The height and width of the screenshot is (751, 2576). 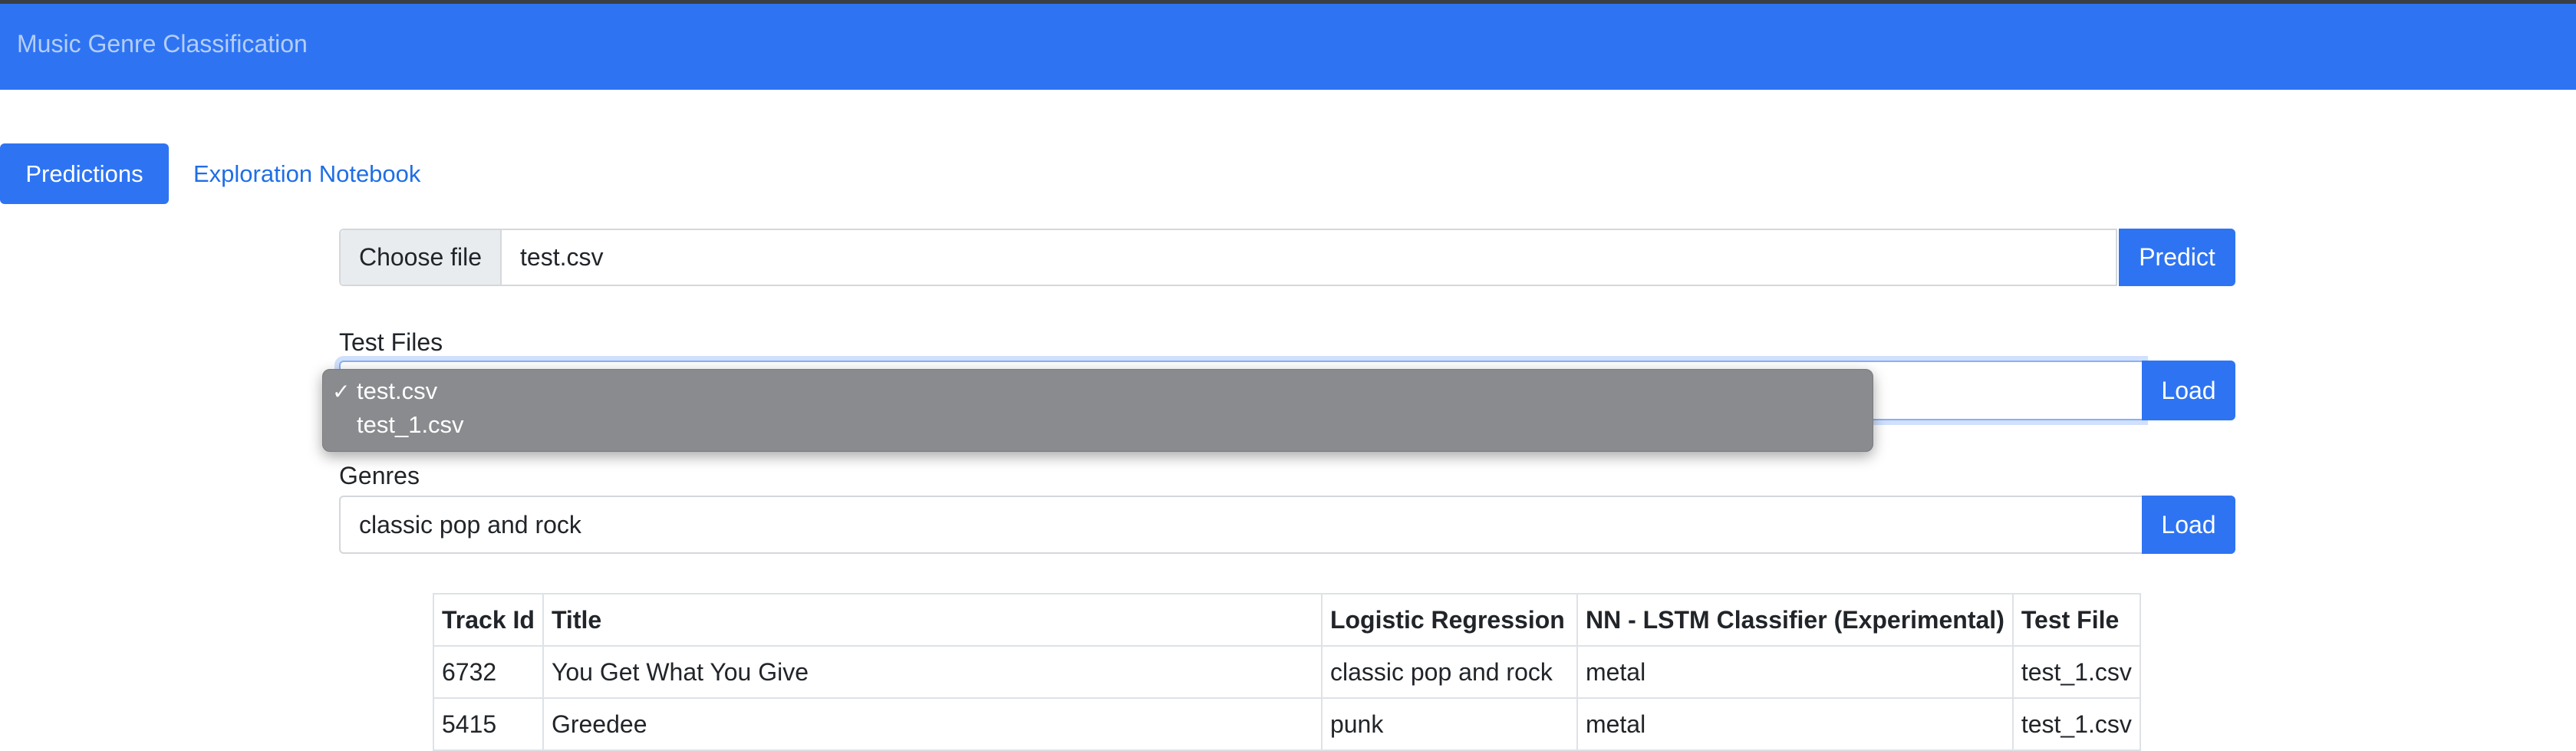 What do you see at coordinates (391, 342) in the screenshot?
I see `test-files-label: Test Files` at bounding box center [391, 342].